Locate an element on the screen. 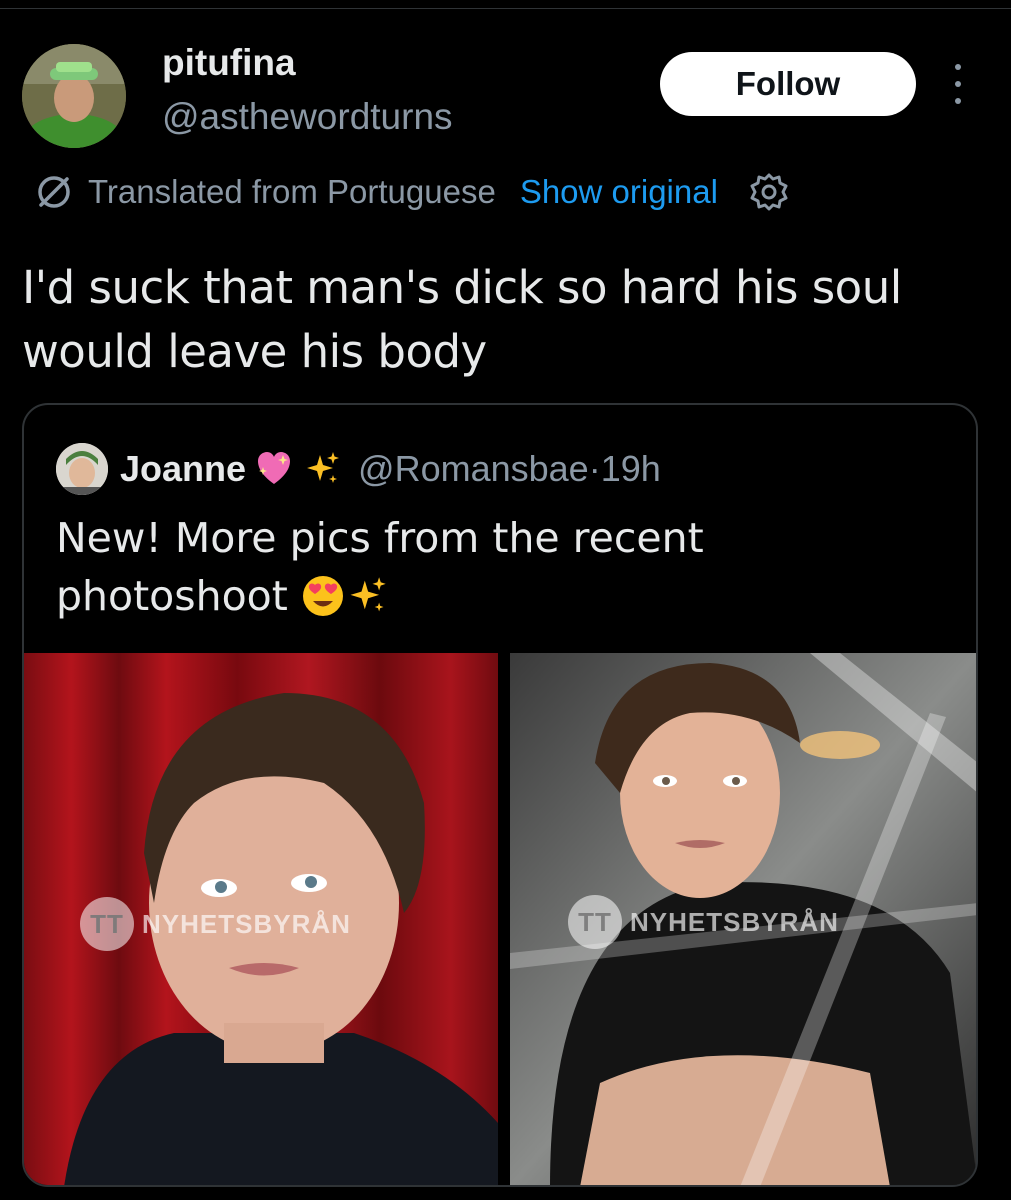  follow-button: Follow is located at coordinates (788, 84).